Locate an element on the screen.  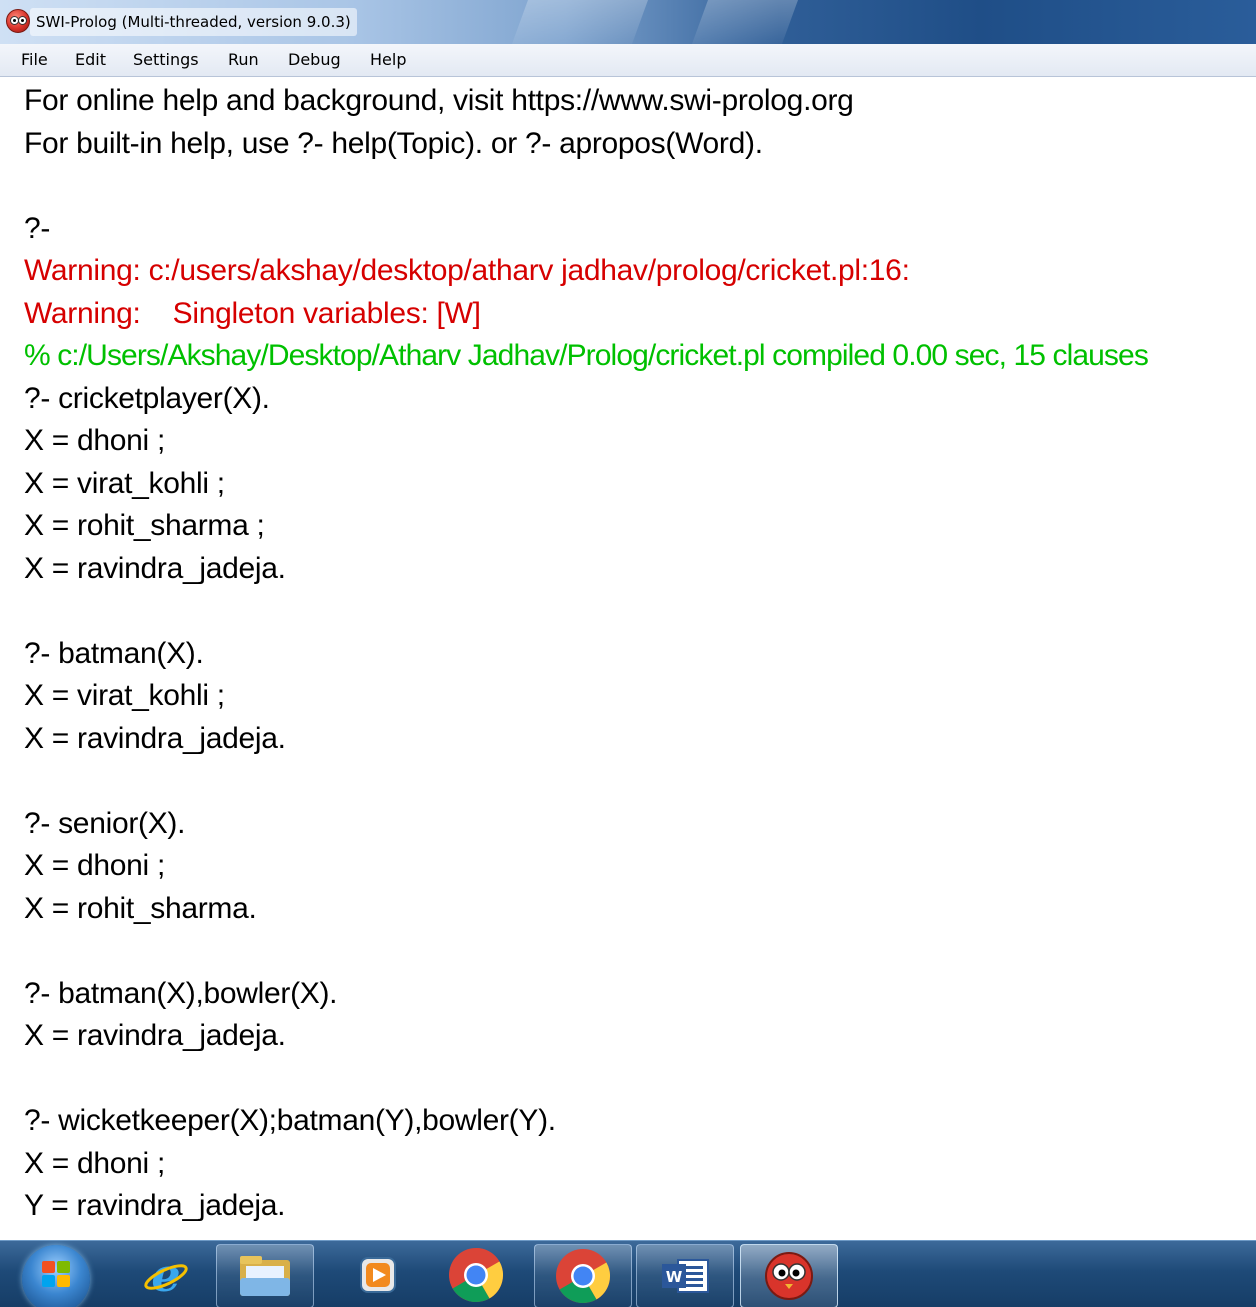
console-warning-line: Warning: Singleton variables: [W] is located at coordinates (252, 313).